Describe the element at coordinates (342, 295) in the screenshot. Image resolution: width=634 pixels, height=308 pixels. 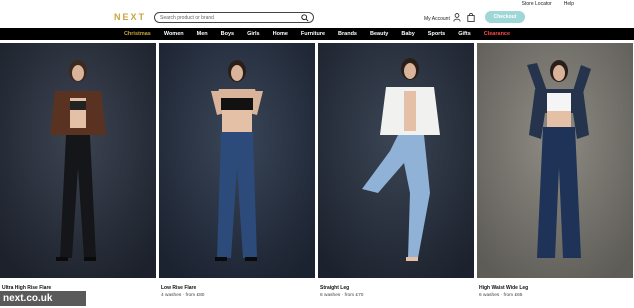
I see `product-meta: 8 washes · from £70` at that location.